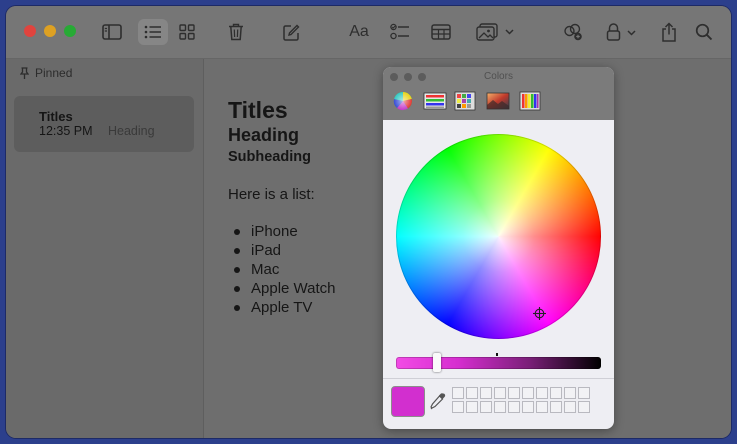 Image resolution: width=737 pixels, height=444 pixels. I want to click on checklist-icon, so click(399, 31).